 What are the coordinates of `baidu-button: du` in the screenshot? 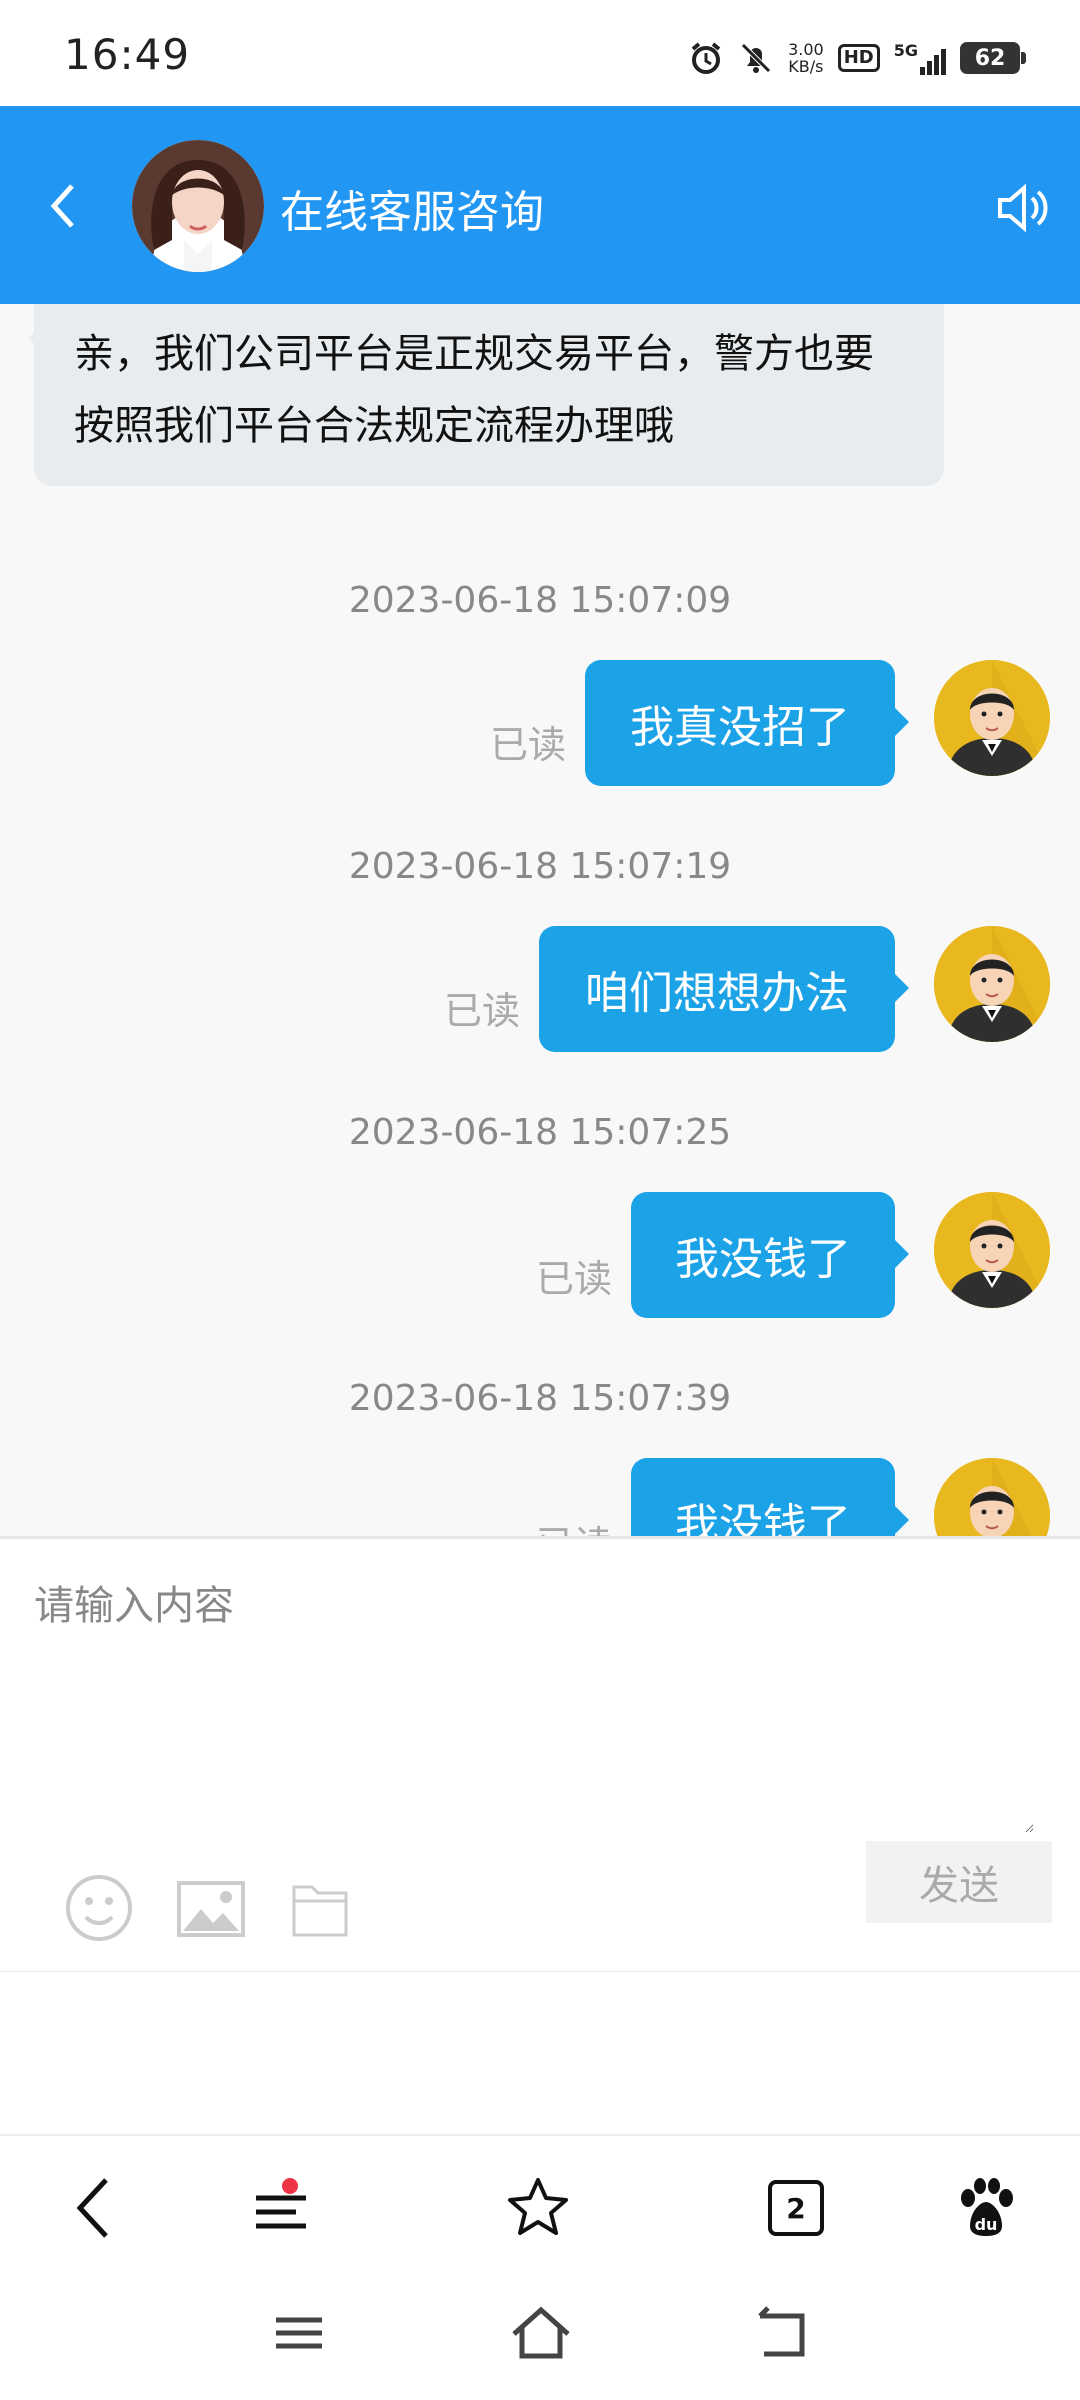 It's located at (986, 2208).